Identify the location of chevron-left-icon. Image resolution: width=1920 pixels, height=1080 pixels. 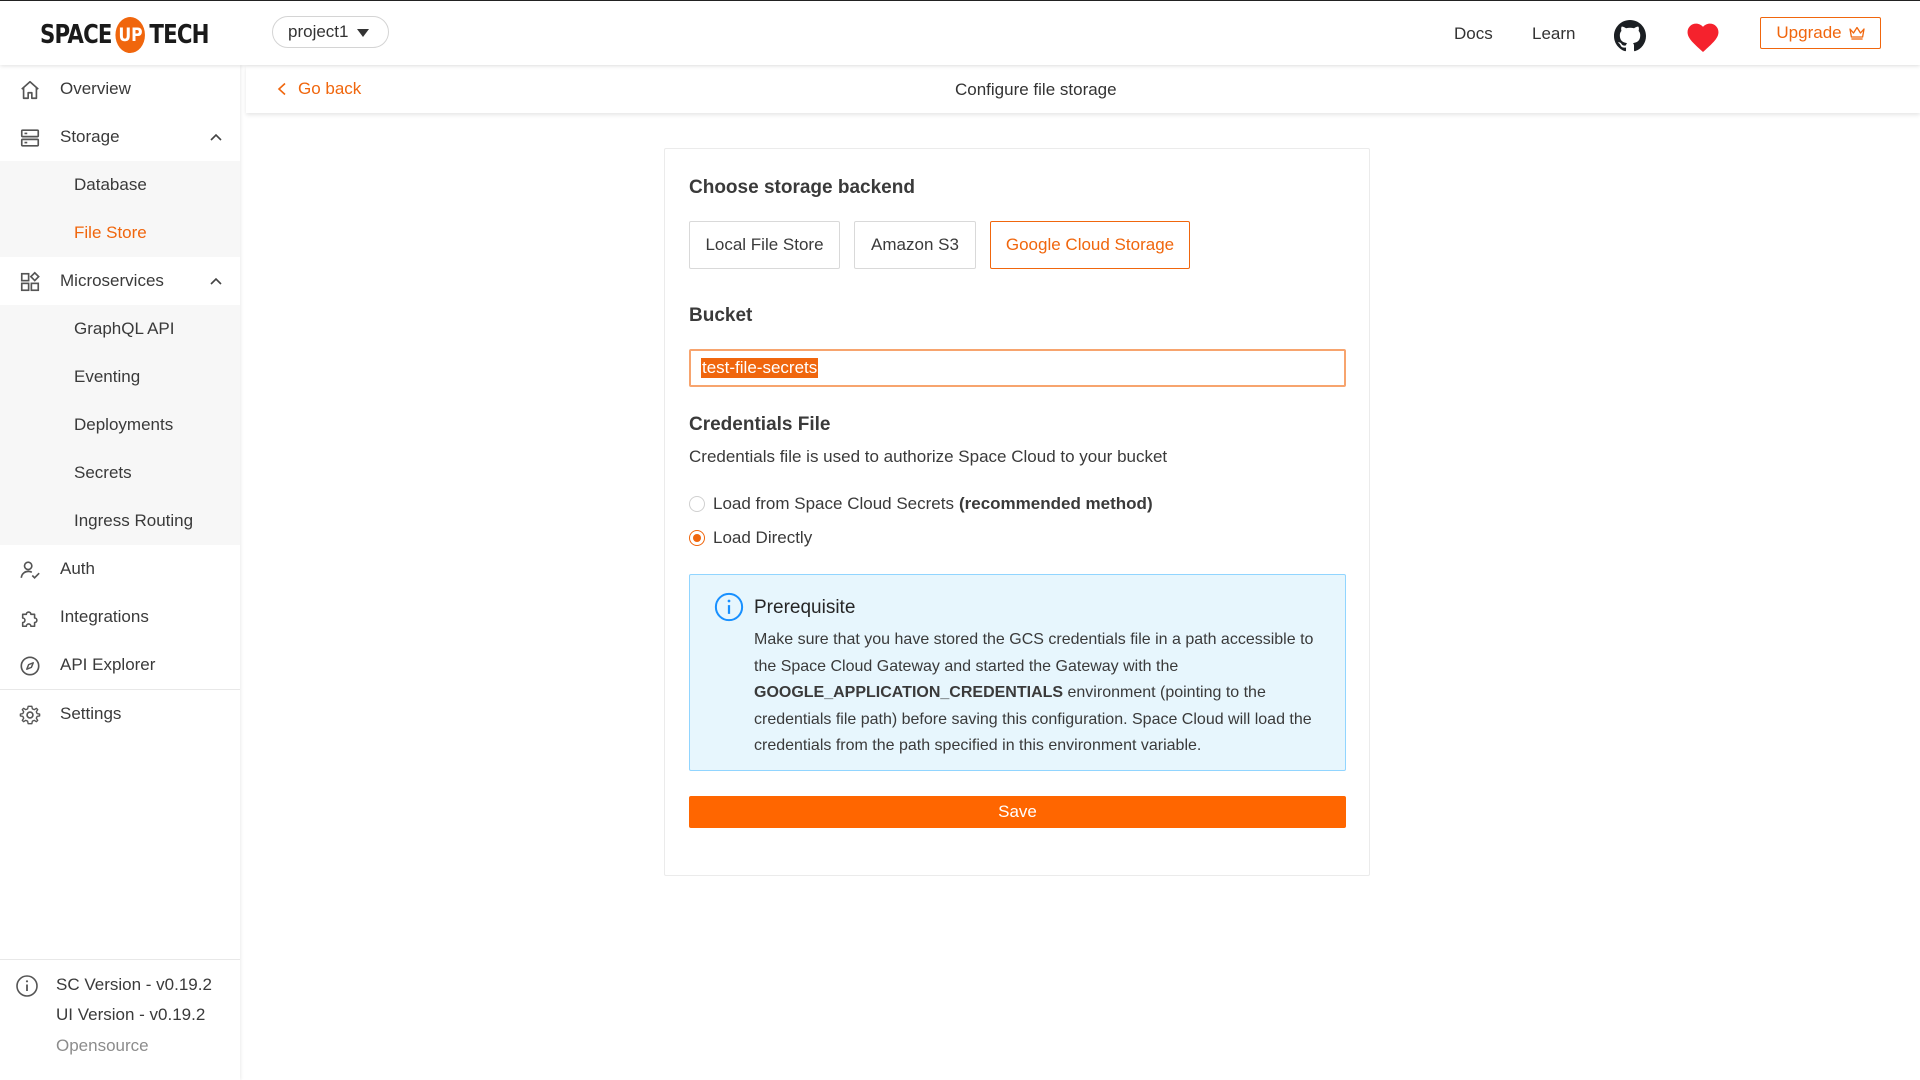
(281, 89).